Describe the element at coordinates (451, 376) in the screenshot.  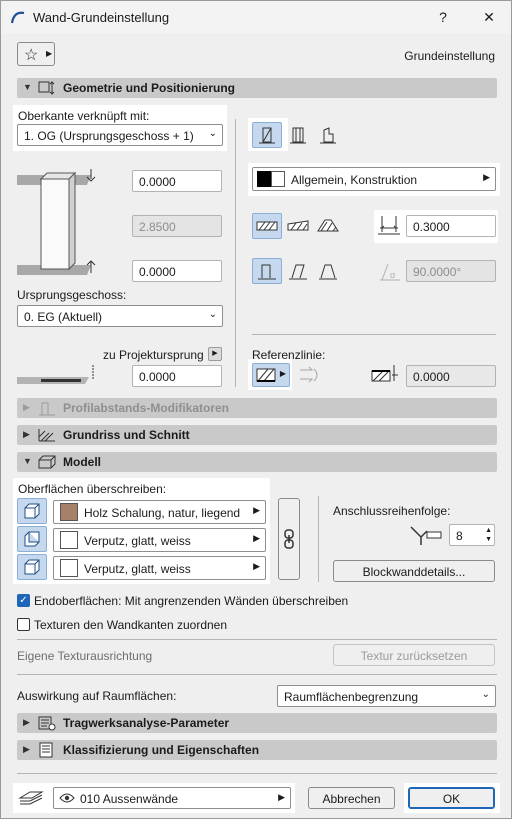
I see `reference-offset-field: 0.0000` at that location.